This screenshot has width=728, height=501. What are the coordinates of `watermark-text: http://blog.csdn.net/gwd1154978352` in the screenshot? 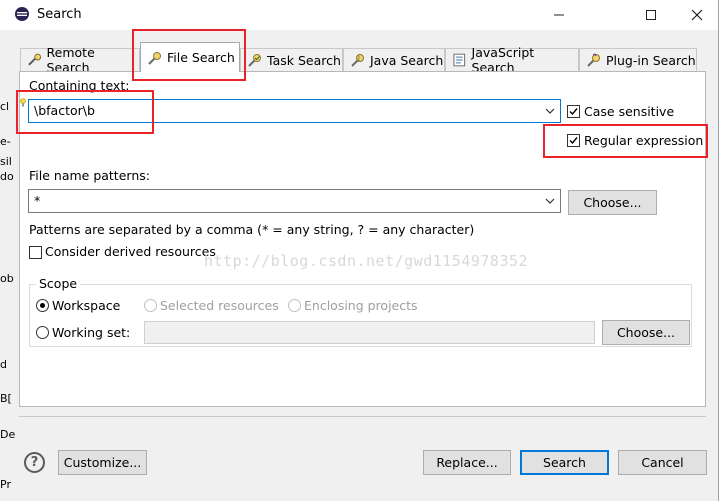 It's located at (366, 261).